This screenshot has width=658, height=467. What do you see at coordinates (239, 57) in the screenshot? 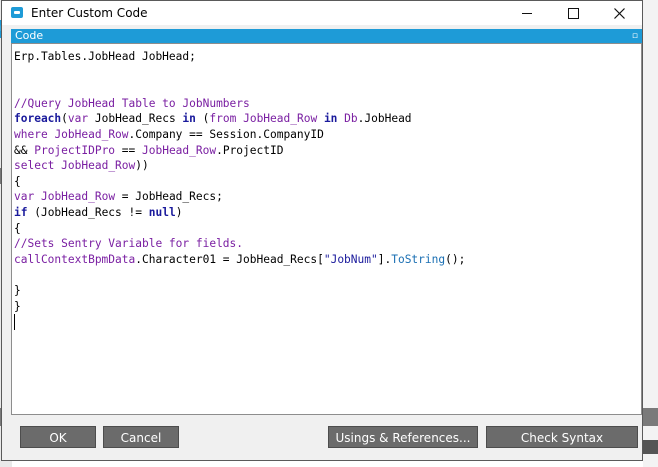
I see `code-line: Erp.Tables.JobHead JobHead;` at bounding box center [239, 57].